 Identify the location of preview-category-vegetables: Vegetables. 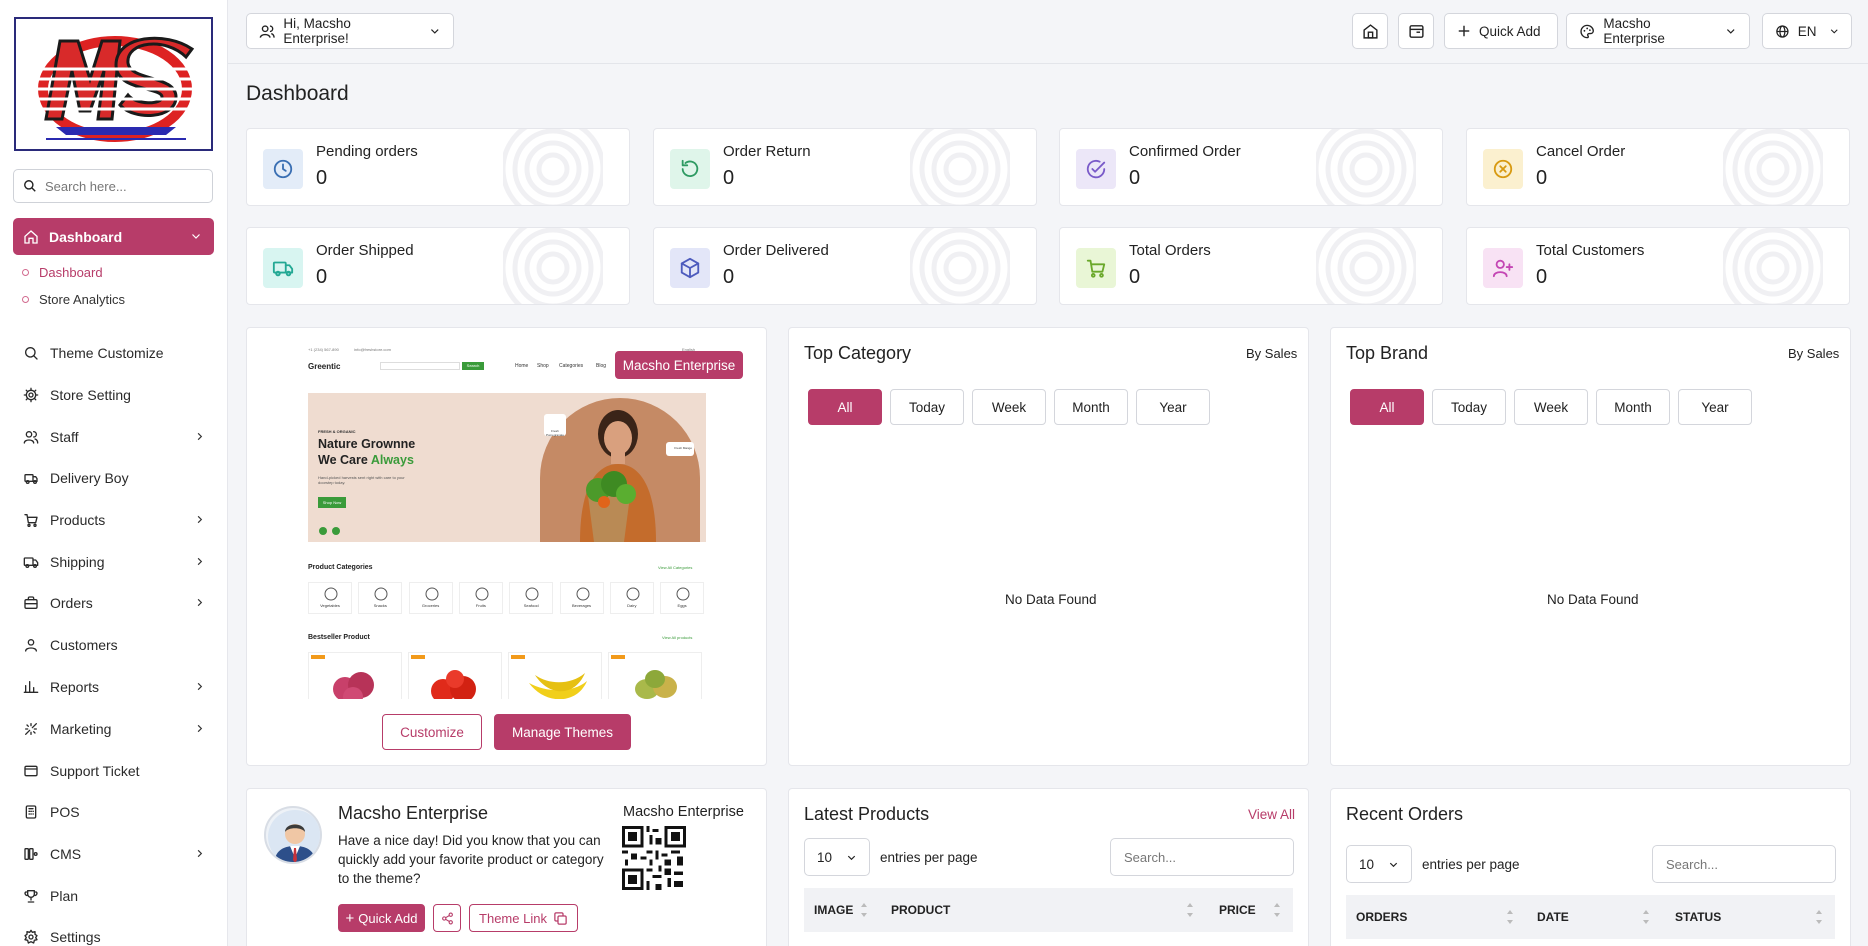
(330, 598).